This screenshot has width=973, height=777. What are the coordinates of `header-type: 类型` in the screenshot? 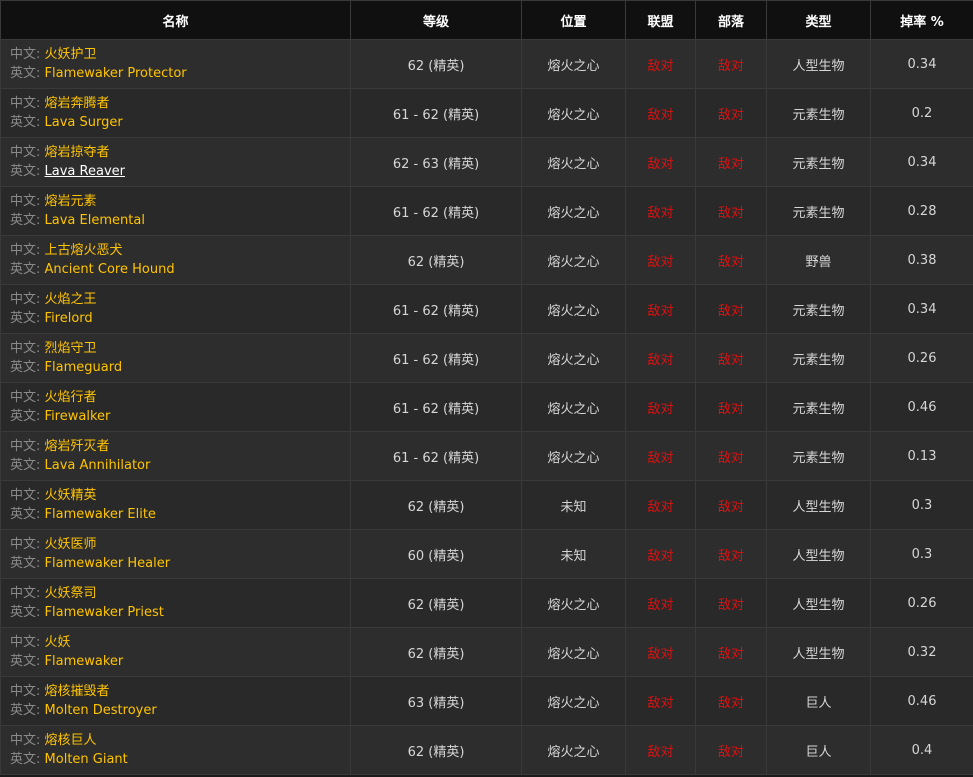 It's located at (818, 20).